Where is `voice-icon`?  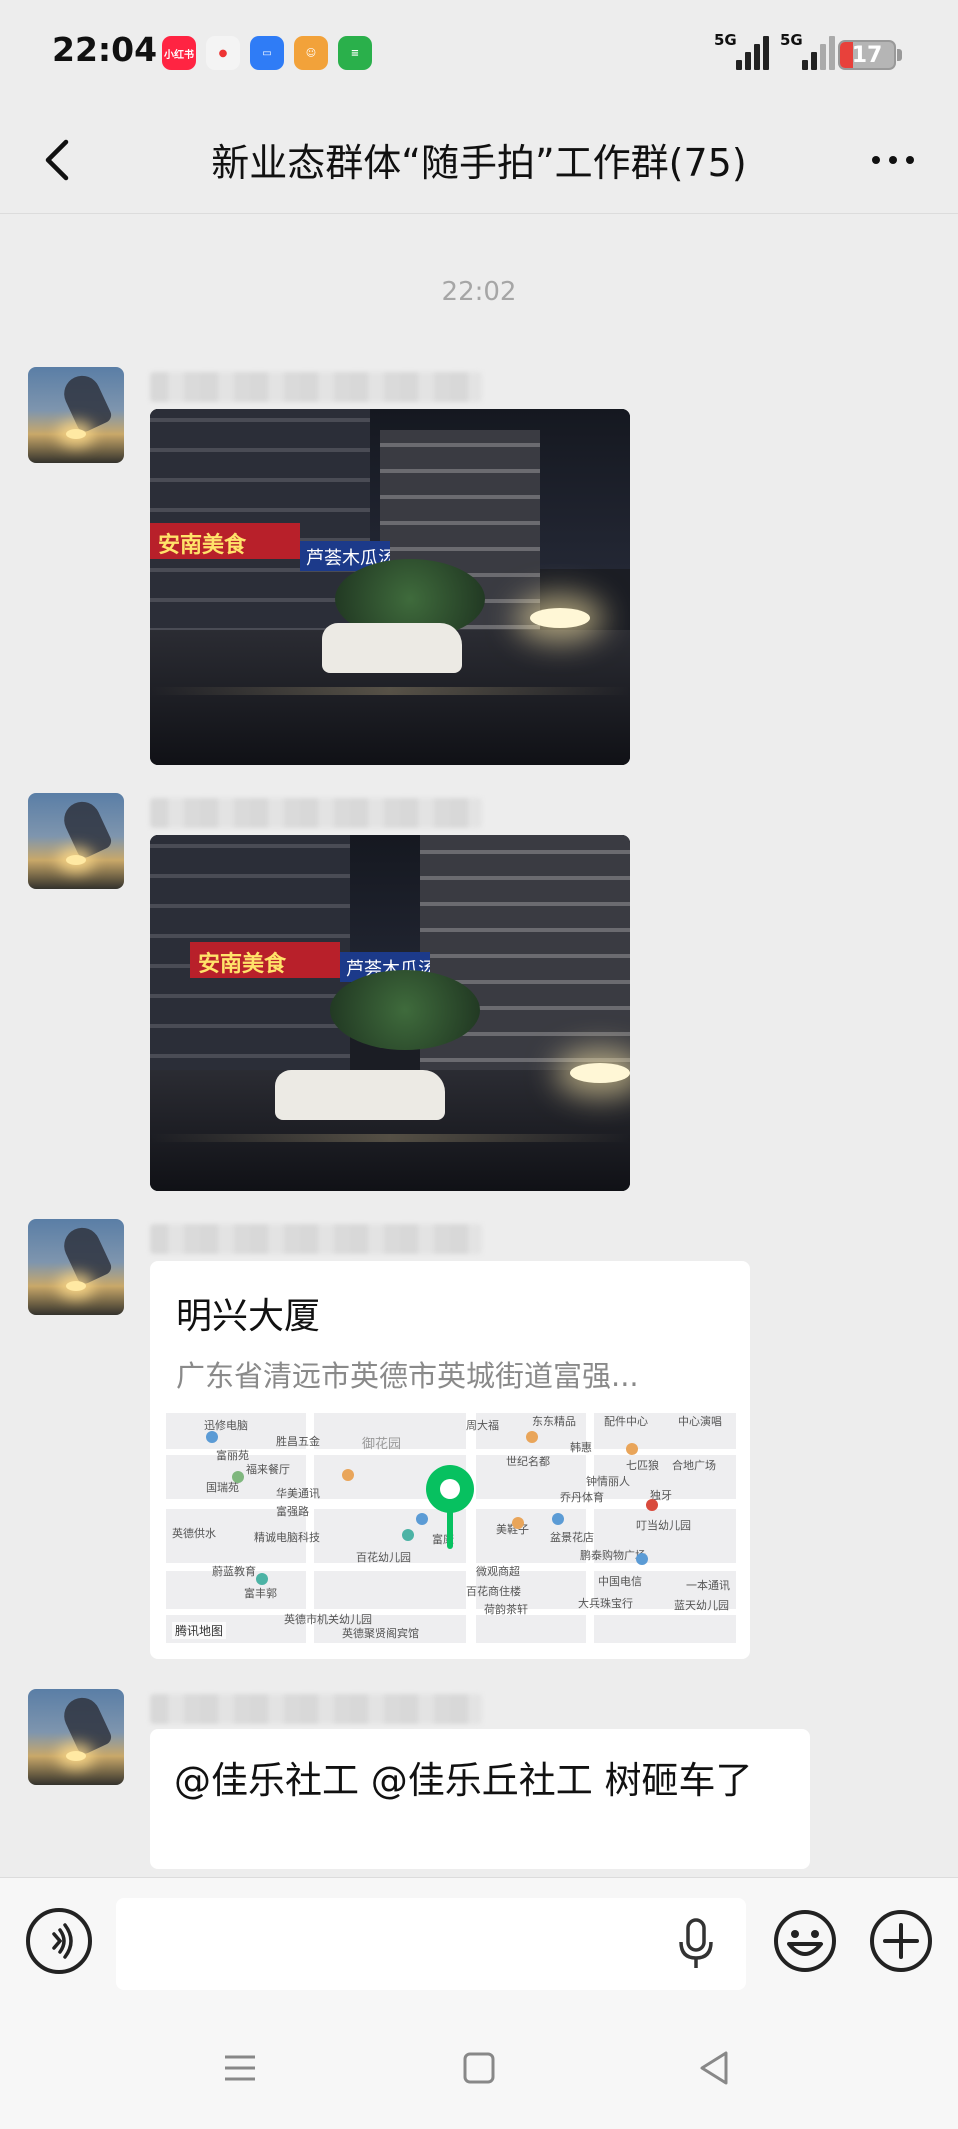
voice-icon is located at coordinates (62, 1941).